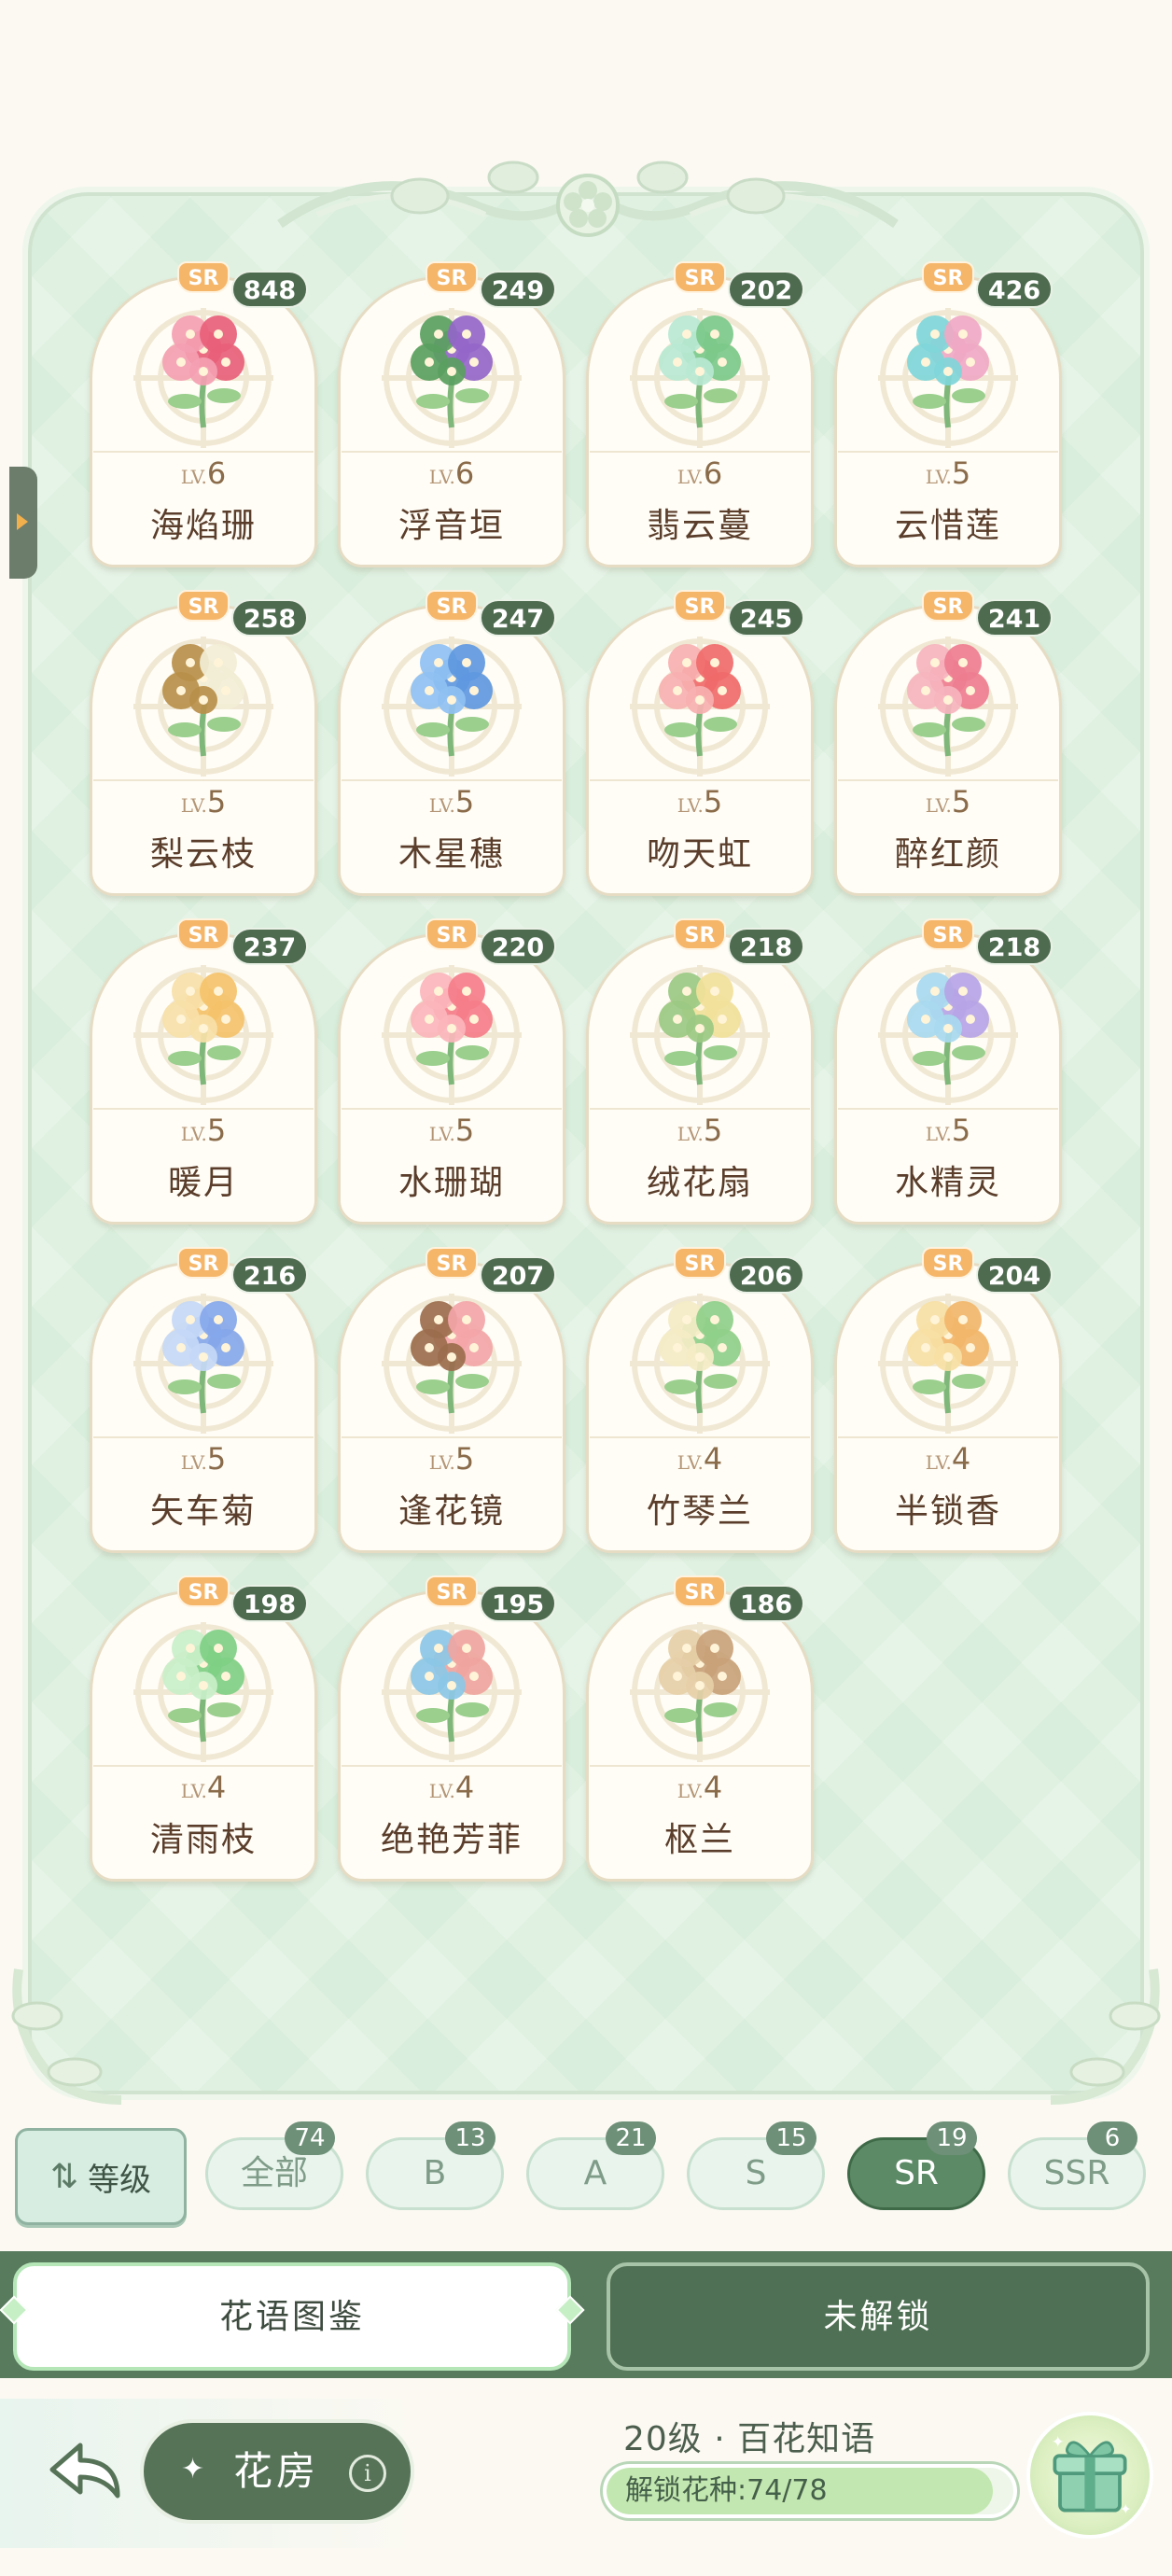 This screenshot has height=2576, width=1172. What do you see at coordinates (699, 854) in the screenshot?
I see `flower-name: 吻天虹` at bounding box center [699, 854].